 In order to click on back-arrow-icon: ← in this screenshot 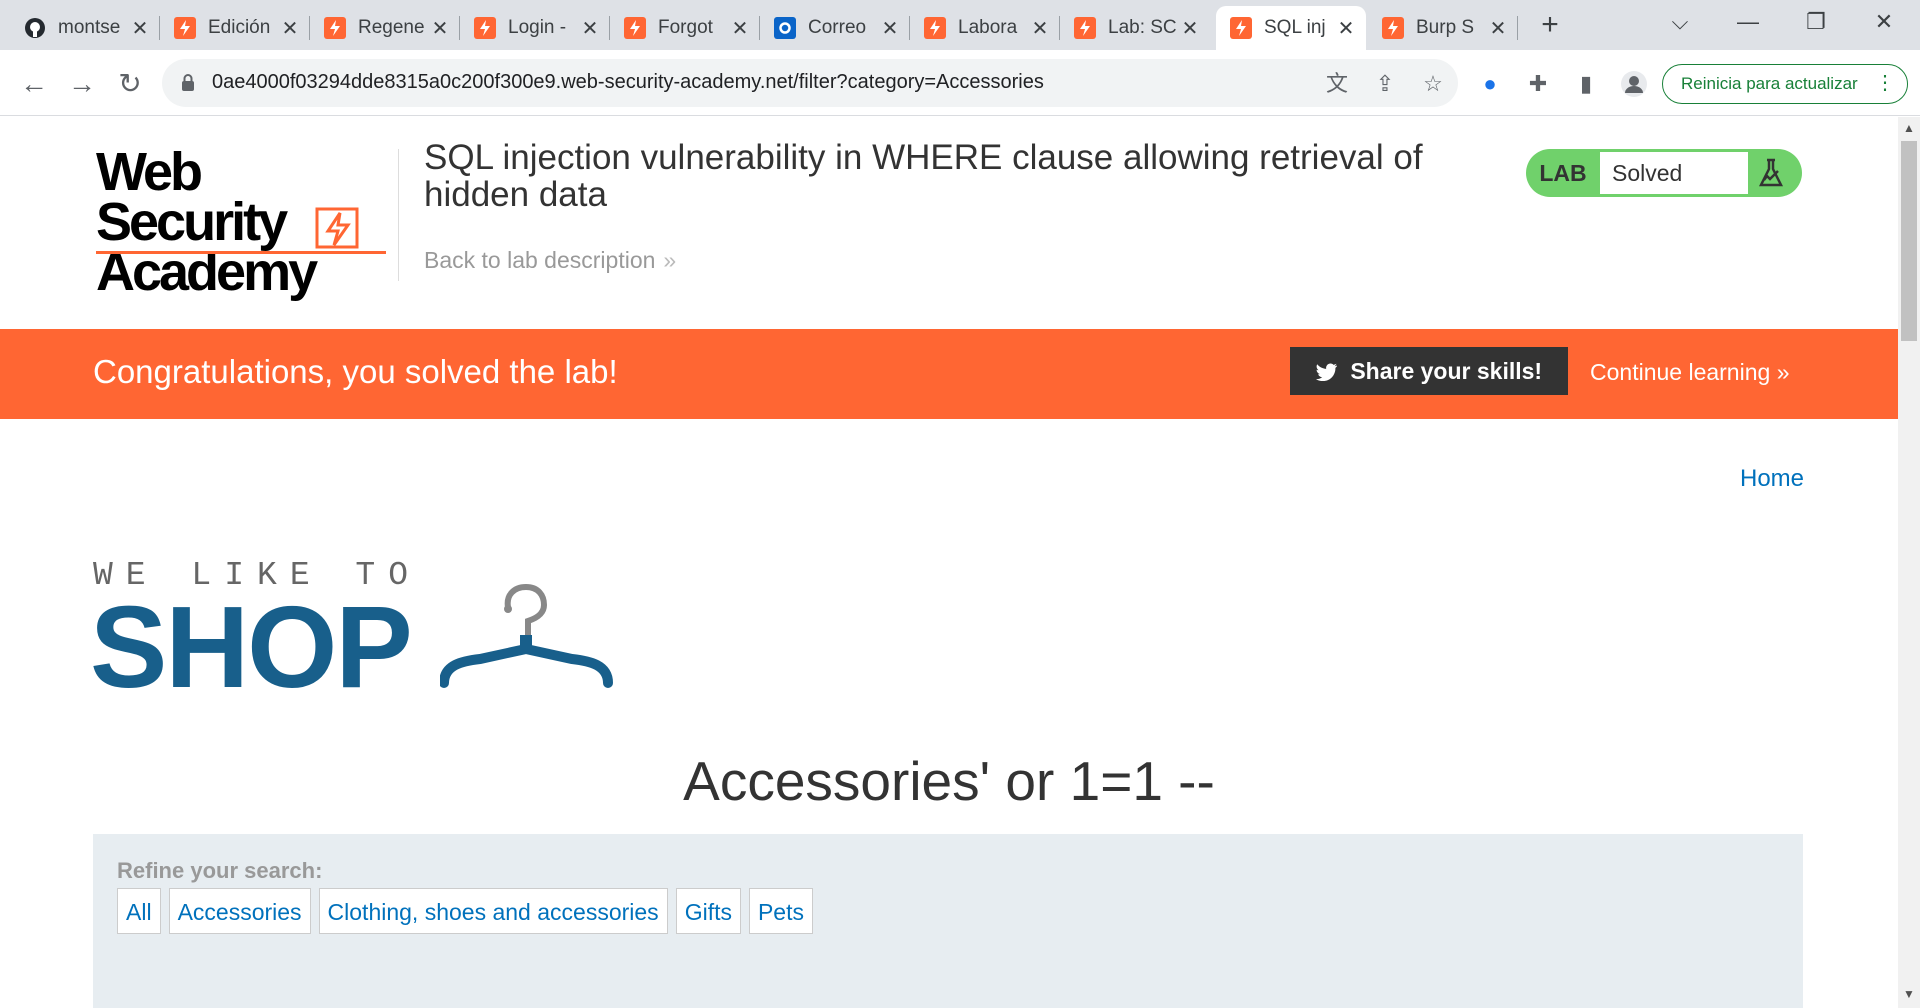, I will do `click(34, 84)`.